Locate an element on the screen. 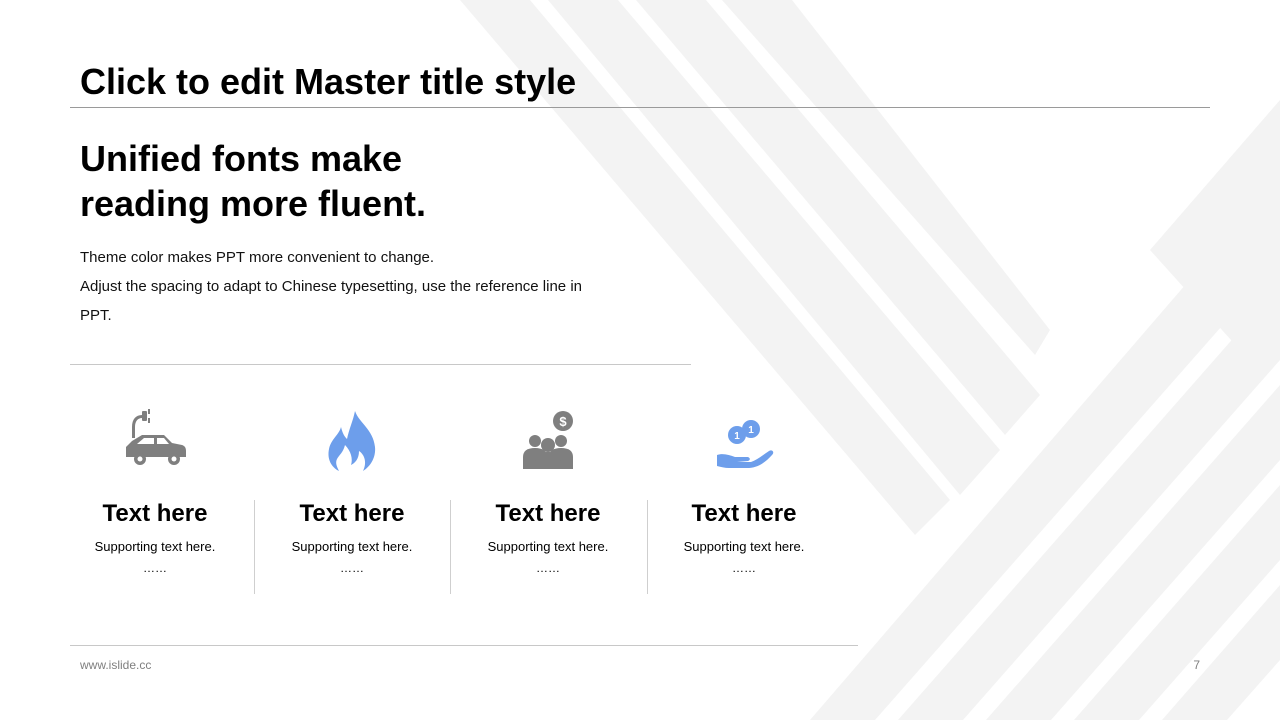 The image size is (1280, 720). title-divider is located at coordinates (640, 107).